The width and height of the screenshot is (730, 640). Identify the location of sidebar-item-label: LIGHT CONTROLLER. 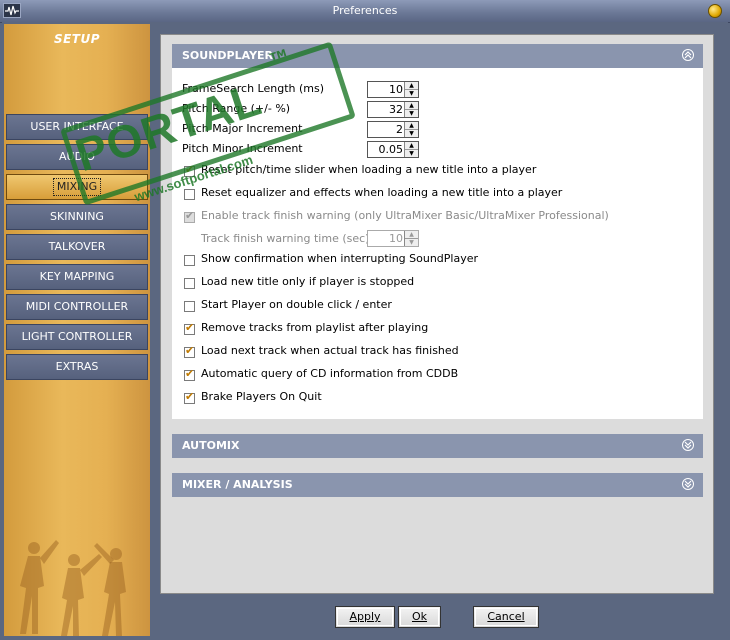
(77, 336).